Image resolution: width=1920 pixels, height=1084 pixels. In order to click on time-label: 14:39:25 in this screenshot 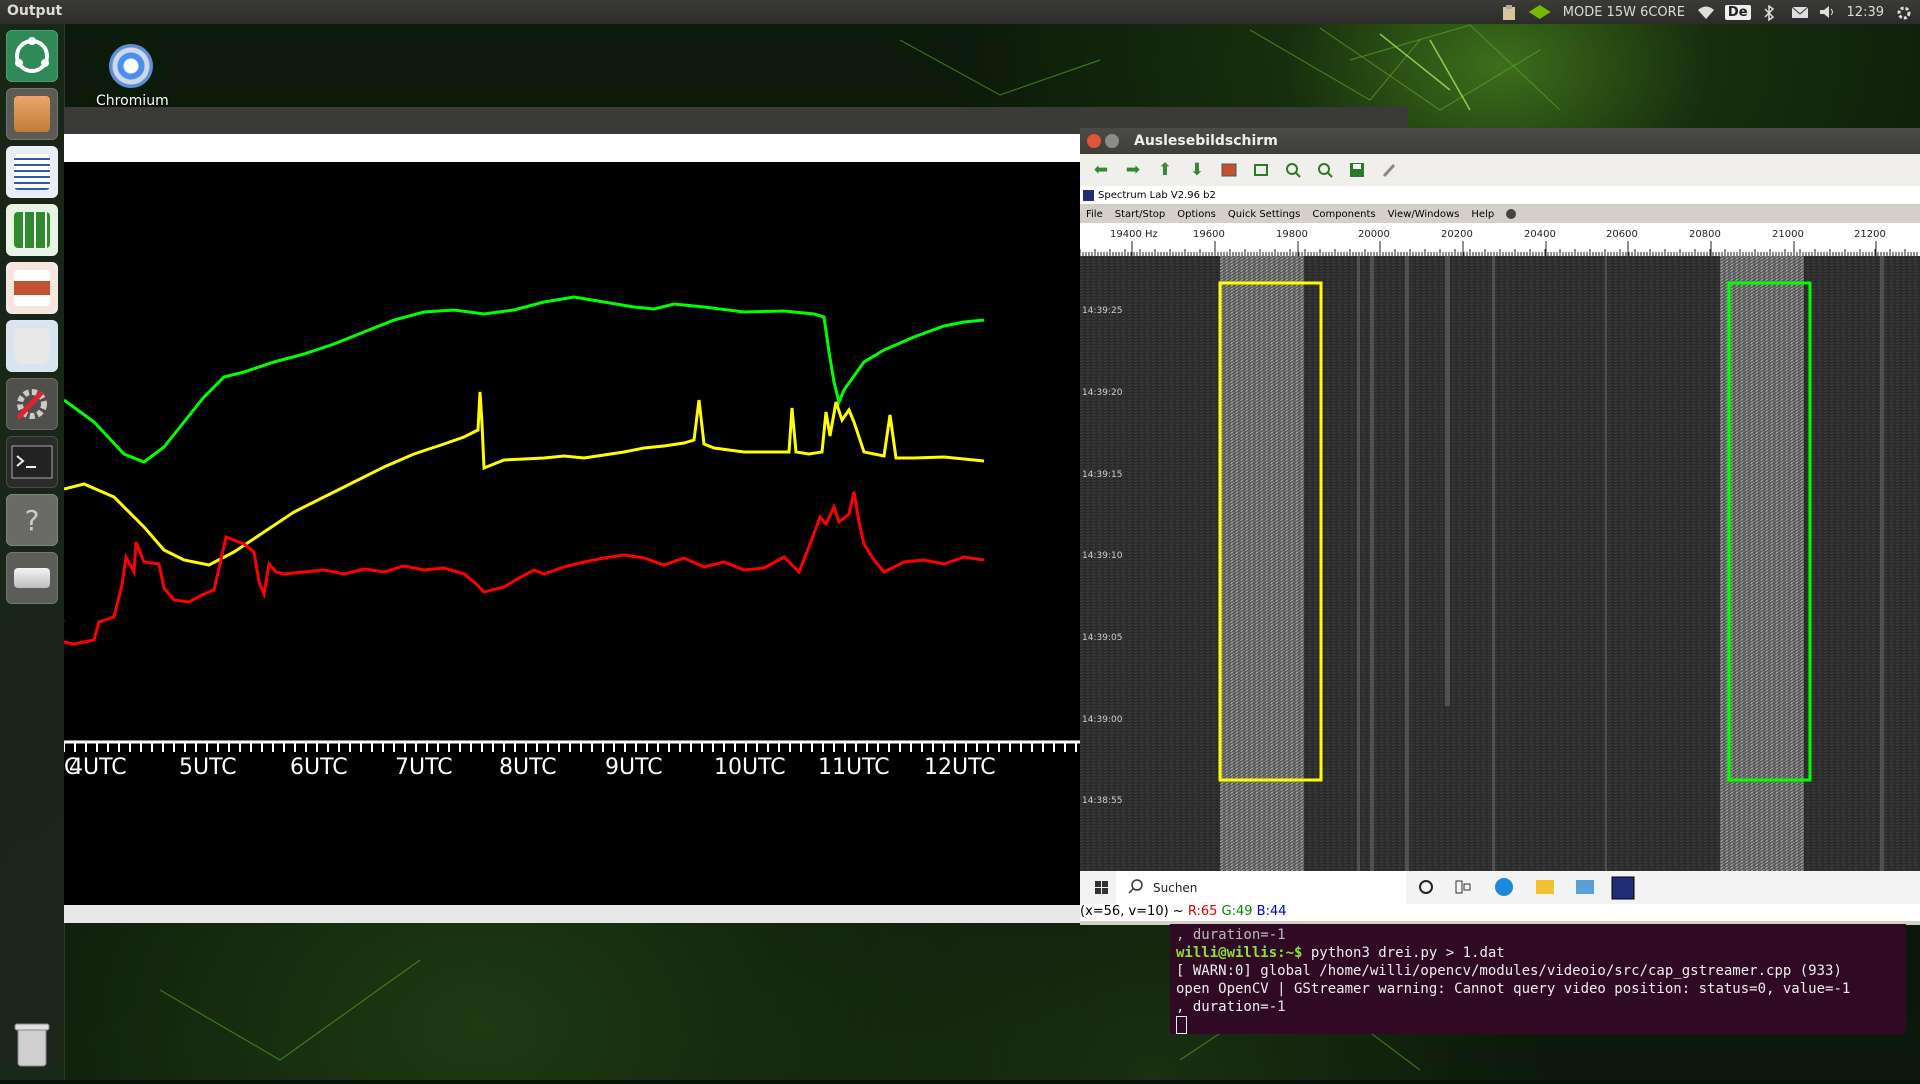, I will do `click(1102, 311)`.